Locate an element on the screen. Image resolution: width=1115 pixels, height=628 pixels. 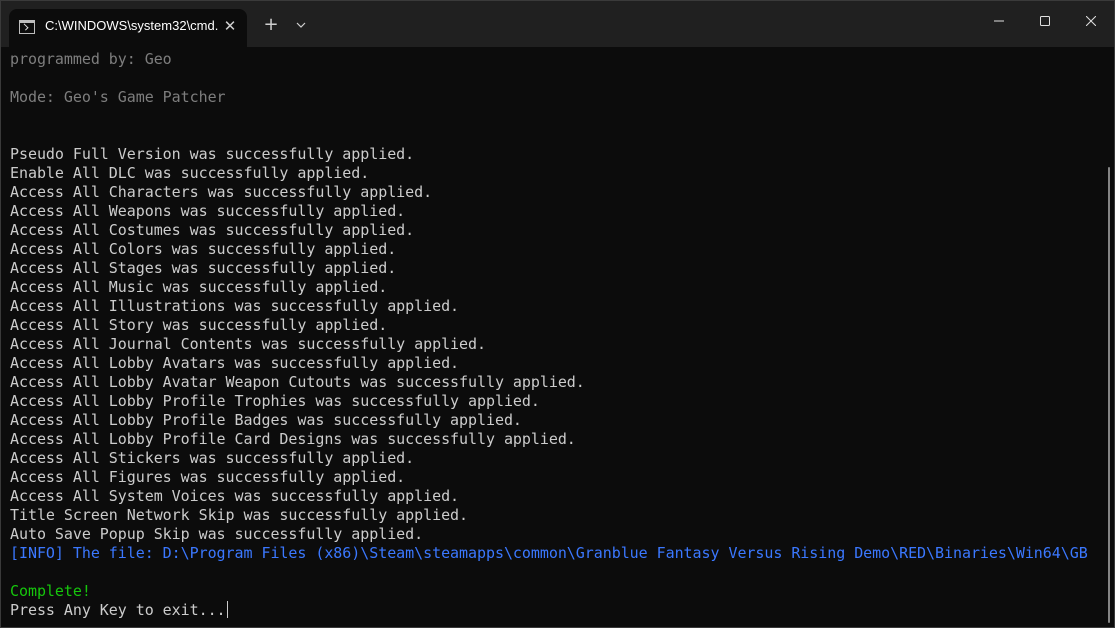
maximize-button is located at coordinates (1045, 21).